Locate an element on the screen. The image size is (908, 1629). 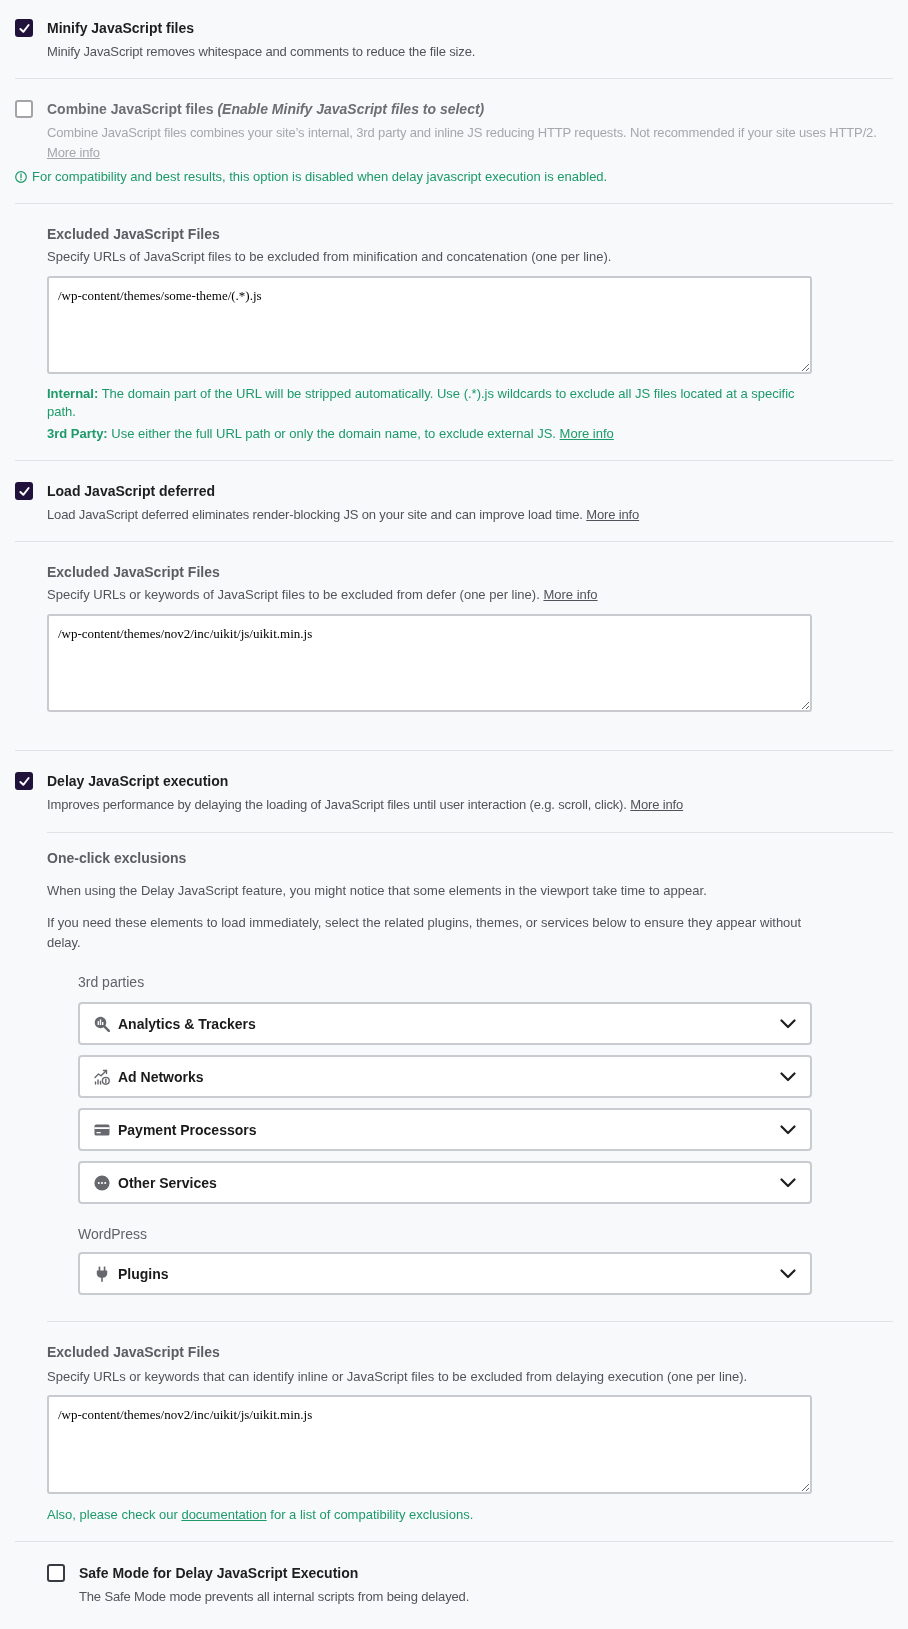
field-description: Specify URLs or keywords of JavaScript files to be excluded from defer (one per line). More info is located at coordinates (323, 595).